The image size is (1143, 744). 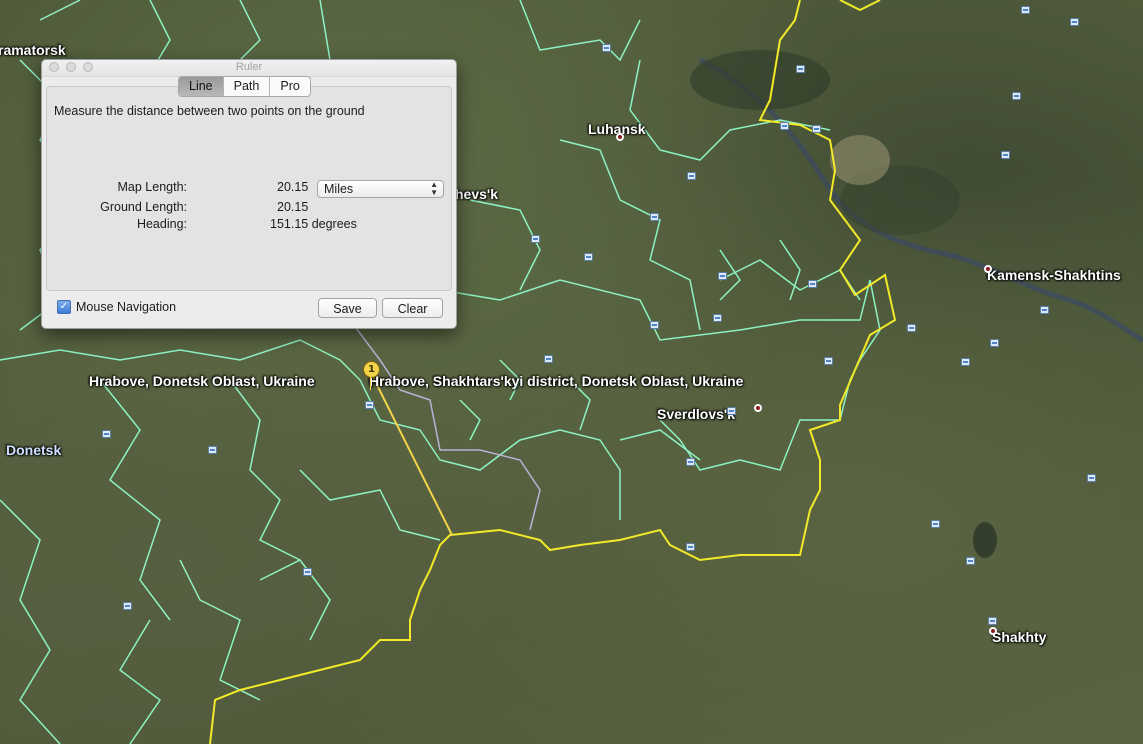 I want to click on oblast-boundary-gray, so click(x=445, y=425).